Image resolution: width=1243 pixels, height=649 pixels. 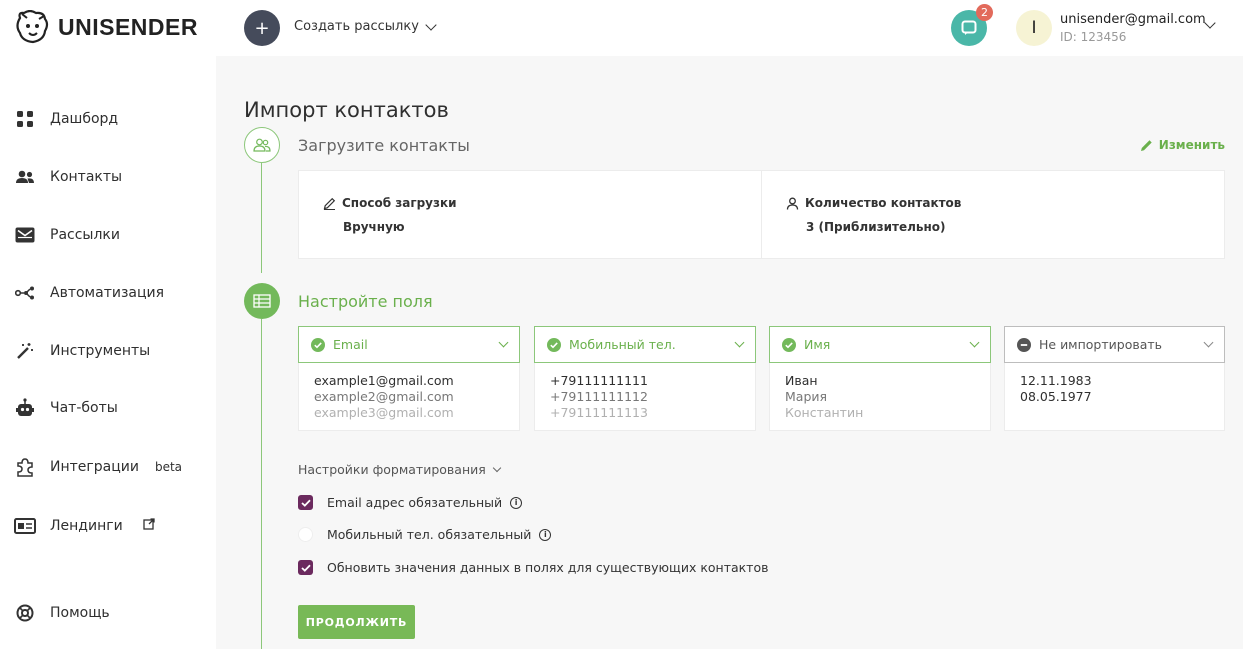 I want to click on upload-method-section: Способ загрузки Вручную, so click(x=530, y=214).